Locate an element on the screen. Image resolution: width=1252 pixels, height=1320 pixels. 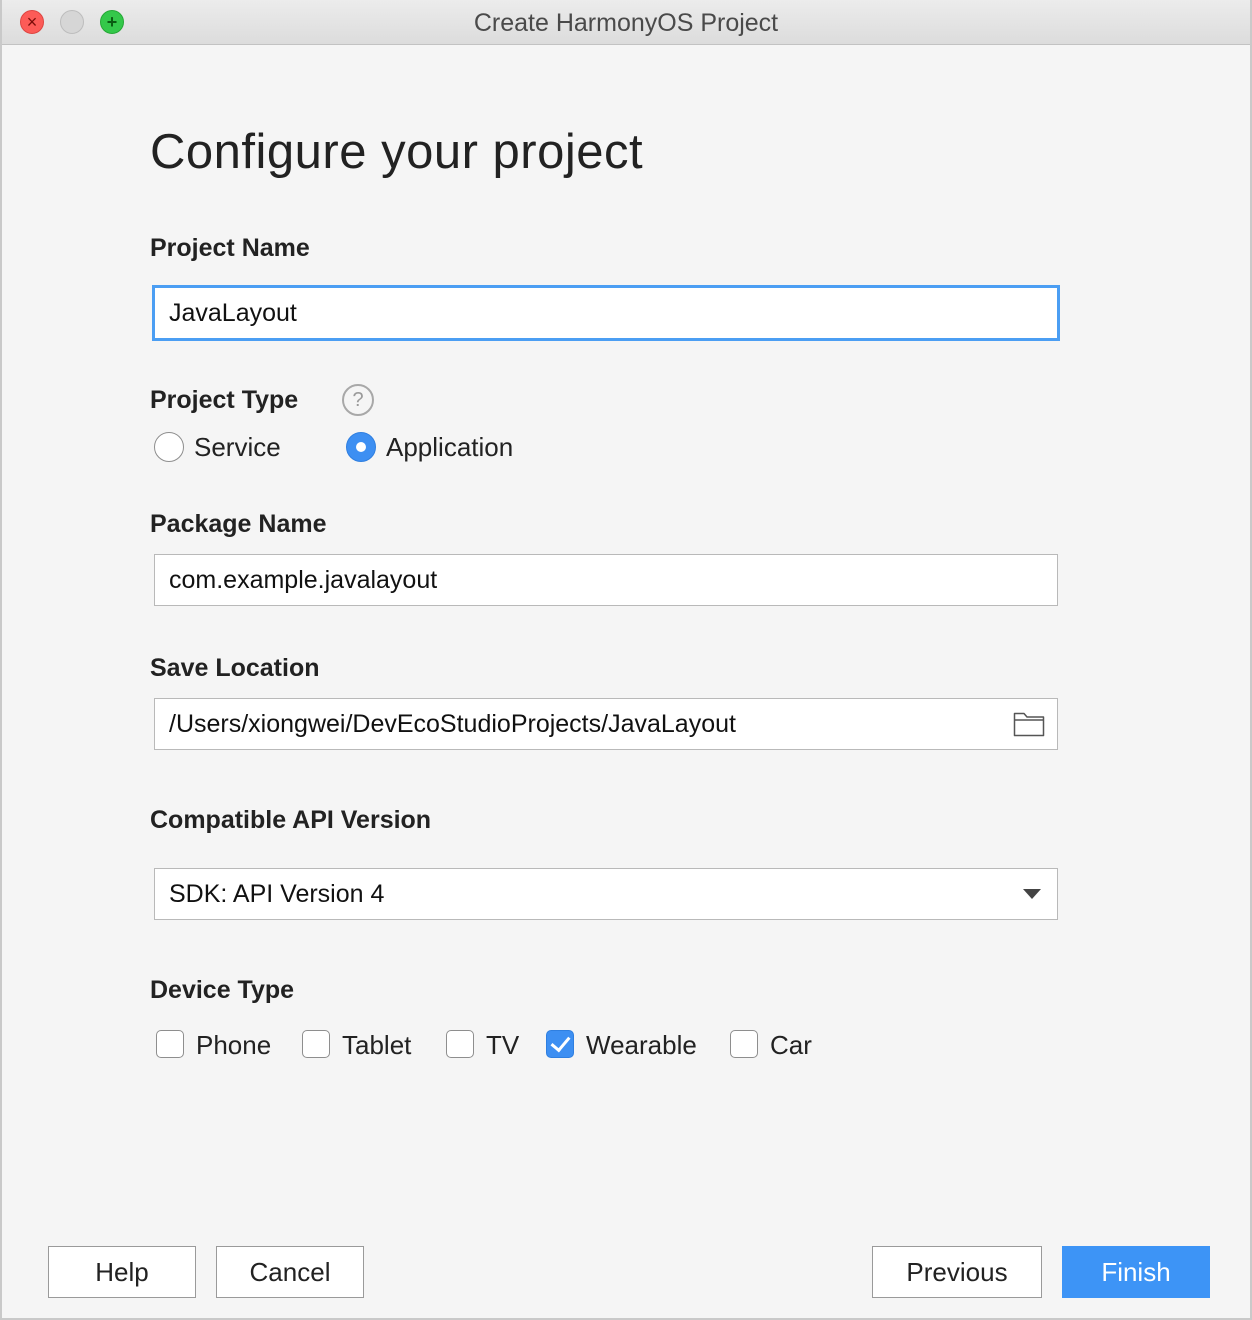
checkbox-car is located at coordinates (744, 1044).